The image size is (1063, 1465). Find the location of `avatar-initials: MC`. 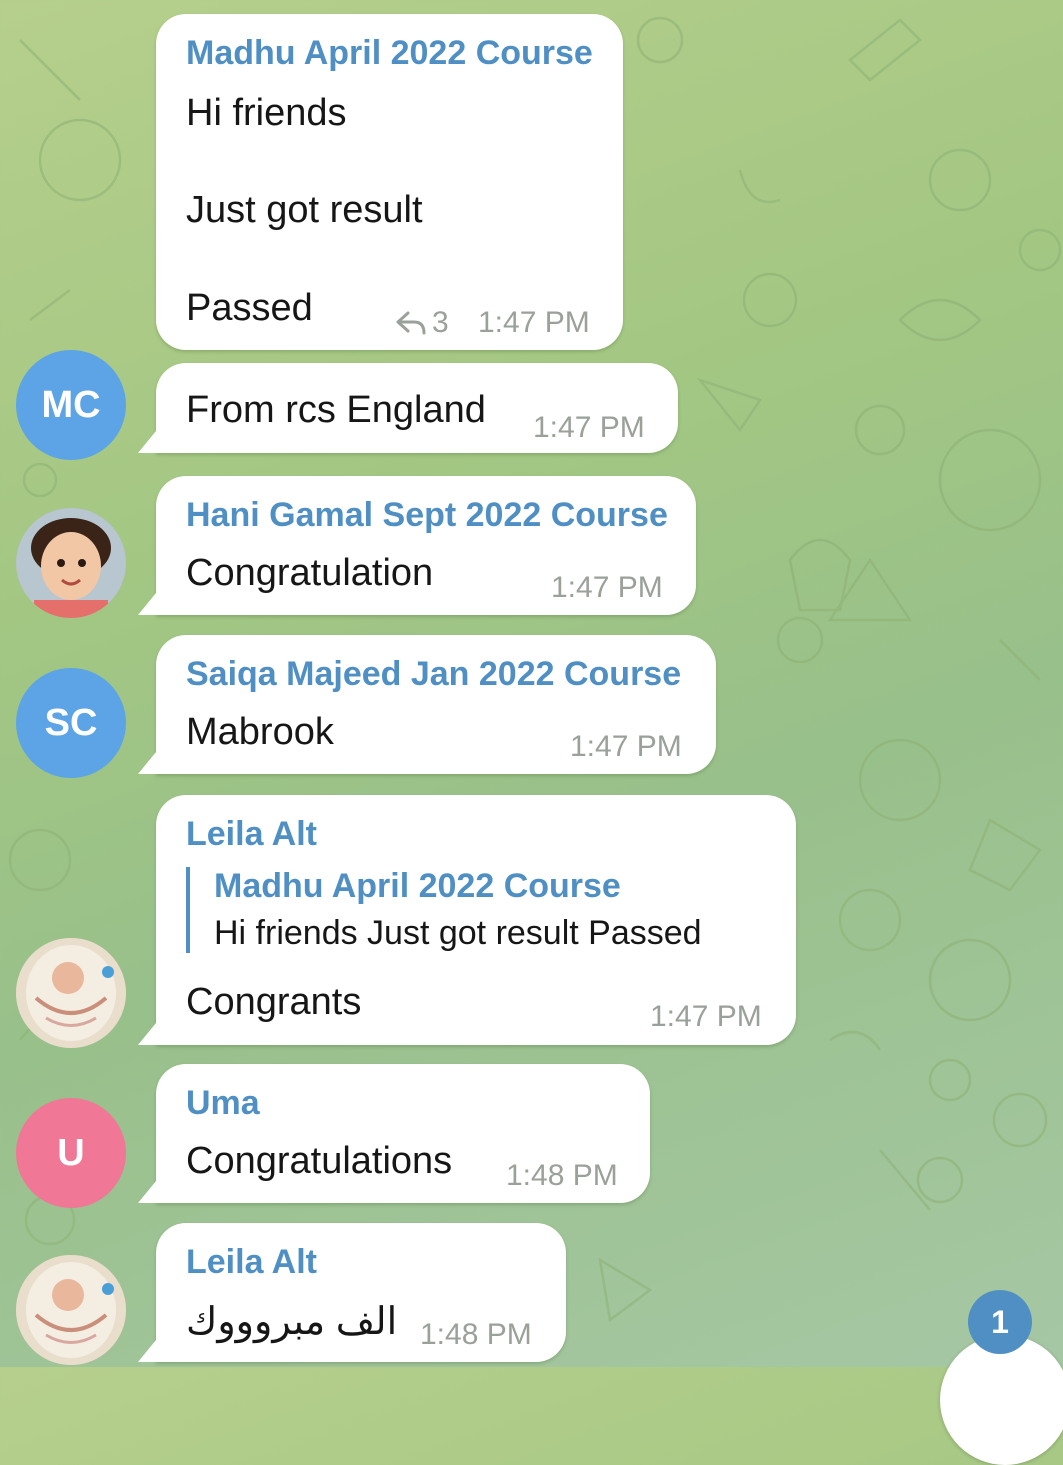

avatar-initials: MC is located at coordinates (71, 404).